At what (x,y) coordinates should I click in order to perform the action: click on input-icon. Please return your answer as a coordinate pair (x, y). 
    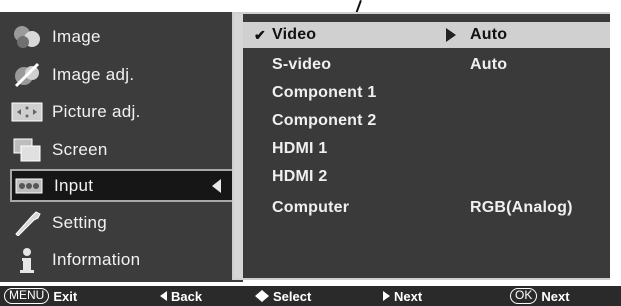
    Looking at the image, I should click on (29, 186).